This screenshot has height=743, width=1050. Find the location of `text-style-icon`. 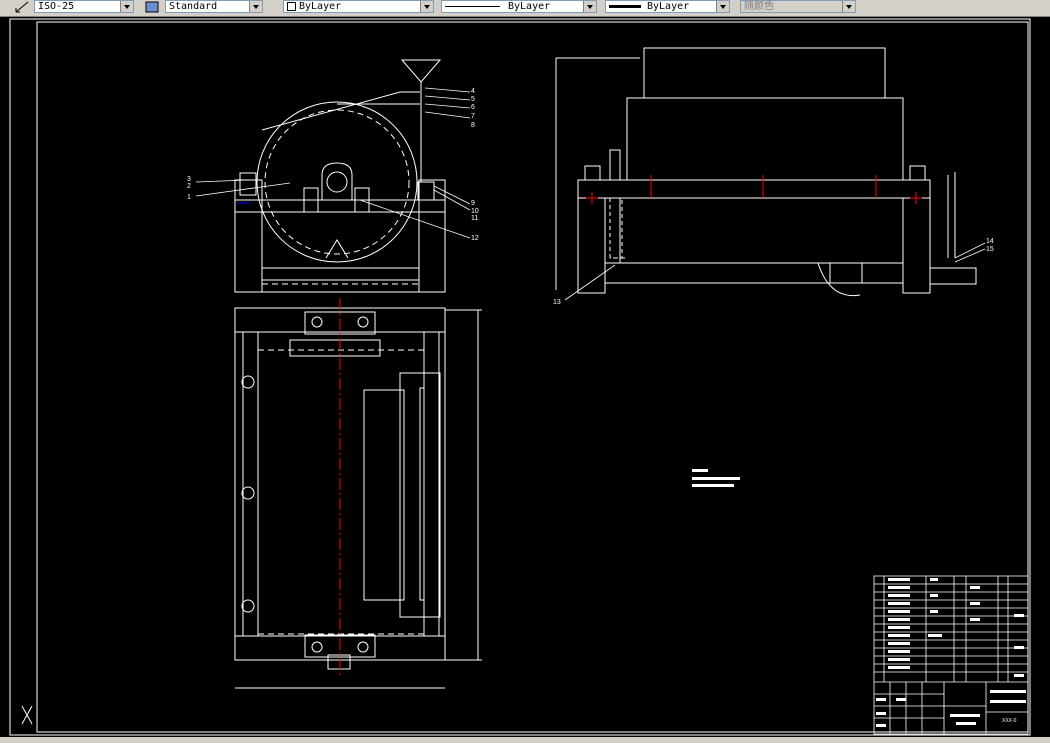

text-style-icon is located at coordinates (152, 7).